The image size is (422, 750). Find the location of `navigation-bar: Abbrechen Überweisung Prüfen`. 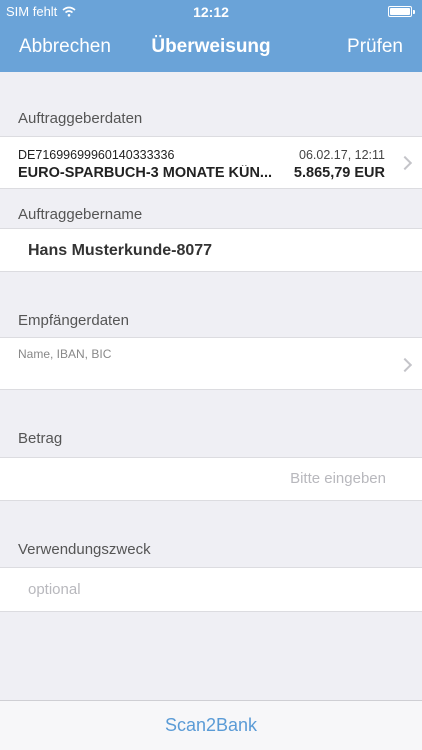

navigation-bar: Abbrechen Überweisung Prüfen is located at coordinates (211, 48).